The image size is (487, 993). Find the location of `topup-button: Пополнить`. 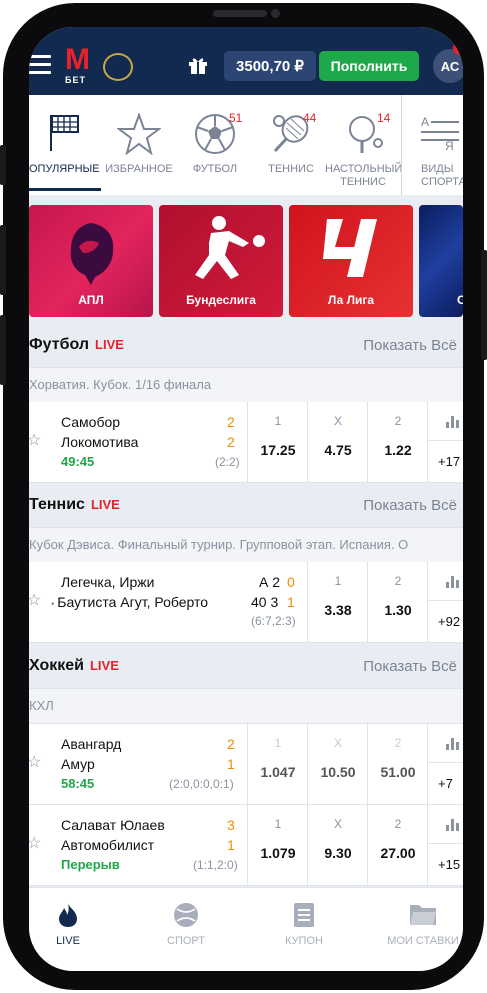

topup-button: Пополнить is located at coordinates (369, 66).